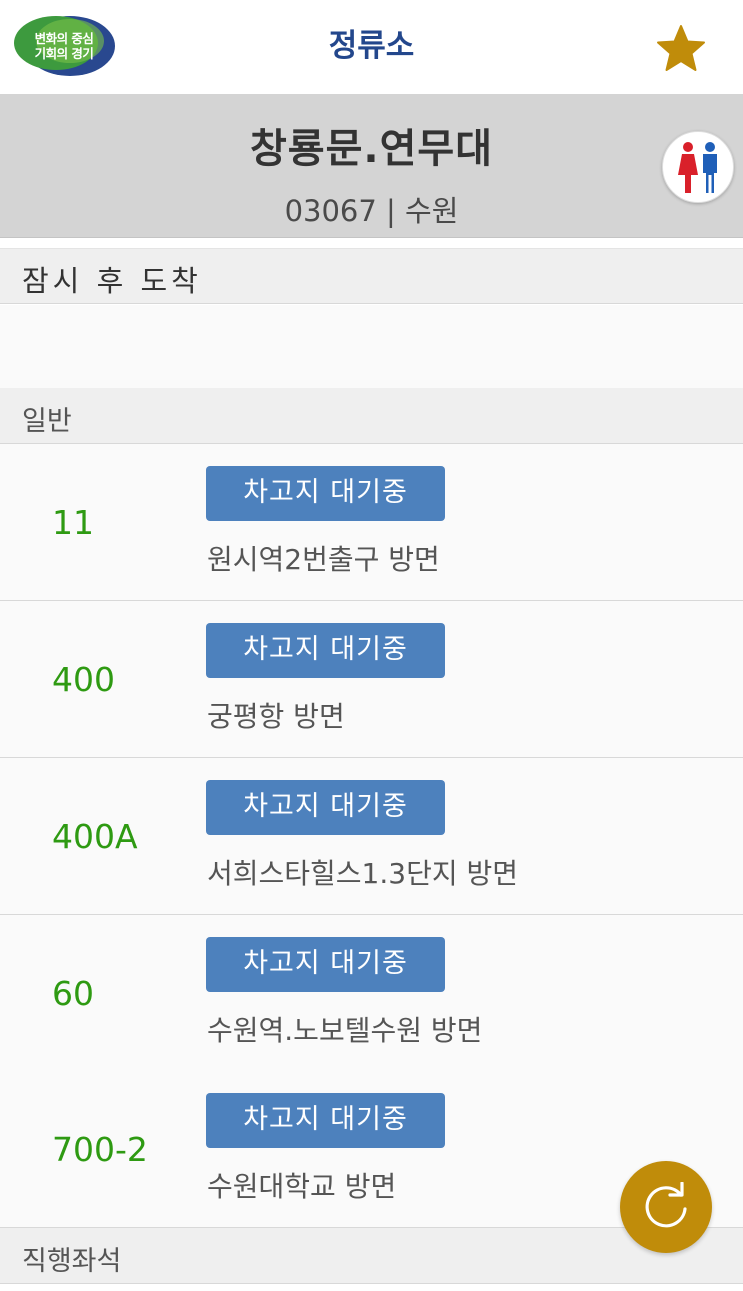 Image resolution: width=743 pixels, height=1291 pixels. I want to click on normal-bus-header: 일반, so click(371, 416).